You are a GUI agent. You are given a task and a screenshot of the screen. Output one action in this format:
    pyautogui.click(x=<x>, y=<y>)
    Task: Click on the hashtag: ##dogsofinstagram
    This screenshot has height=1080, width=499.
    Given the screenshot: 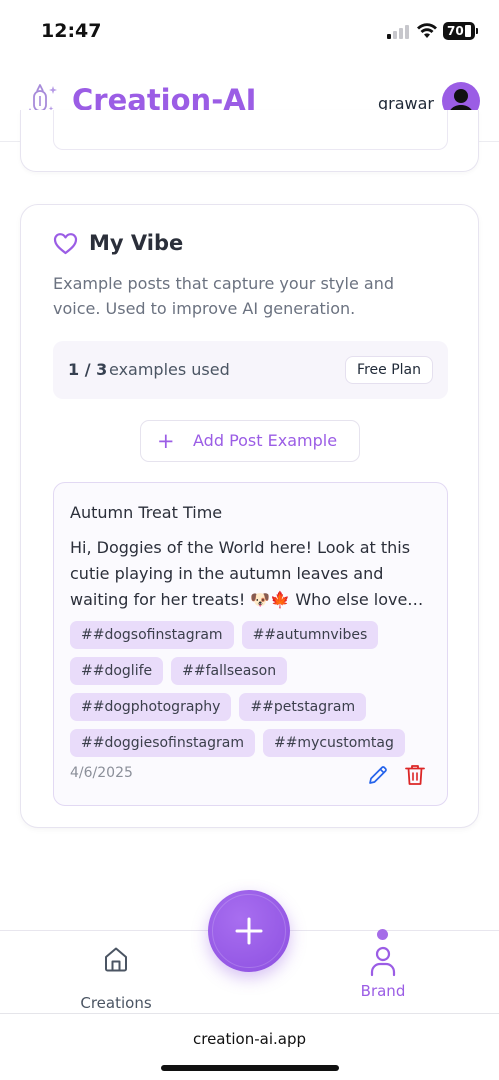 What is the action you would take?
    pyautogui.click(x=152, y=635)
    